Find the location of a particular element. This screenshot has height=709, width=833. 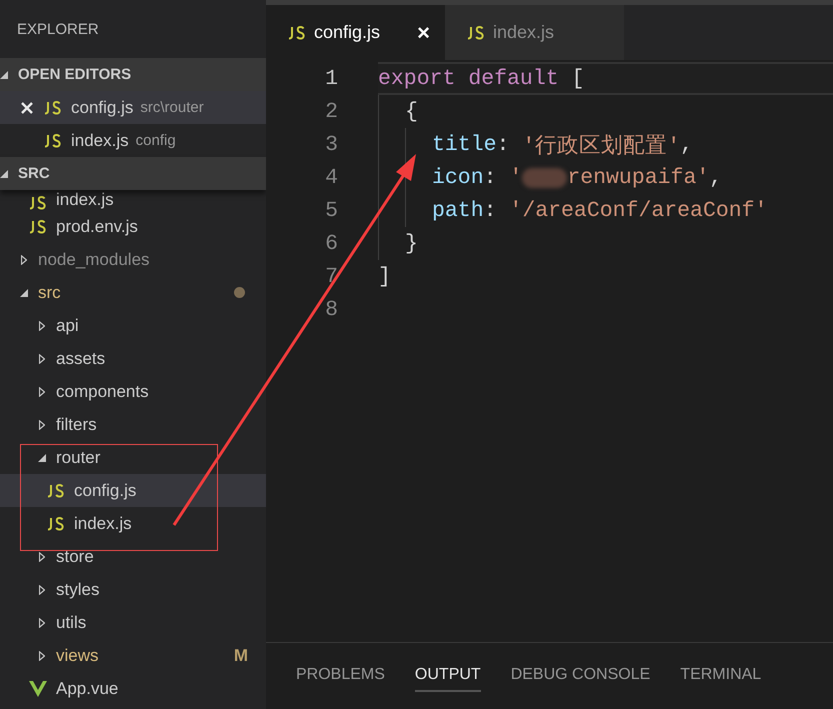

open-editor-item: index.js config is located at coordinates (133, 140).